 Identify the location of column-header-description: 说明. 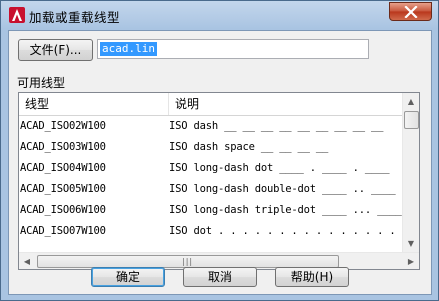
(286, 104).